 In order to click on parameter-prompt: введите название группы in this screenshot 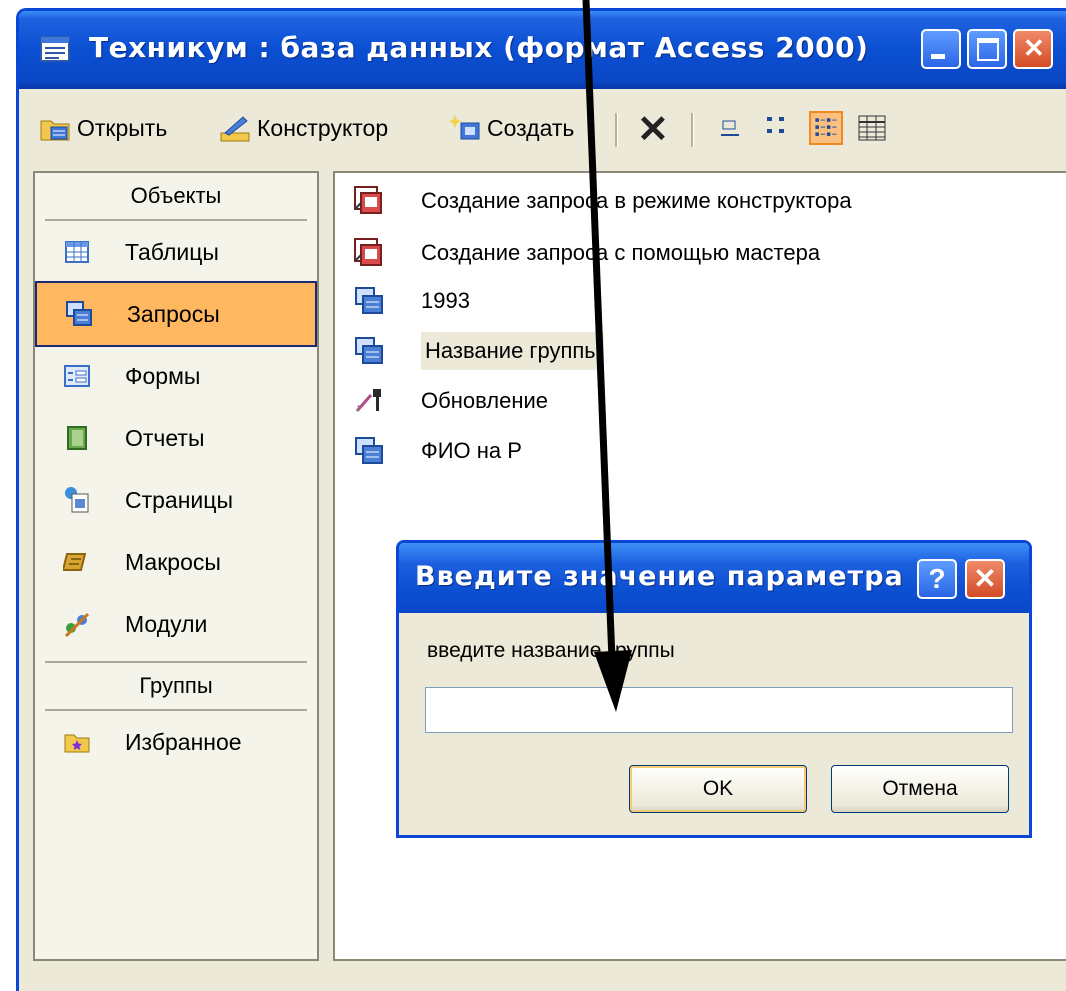, I will do `click(551, 650)`.